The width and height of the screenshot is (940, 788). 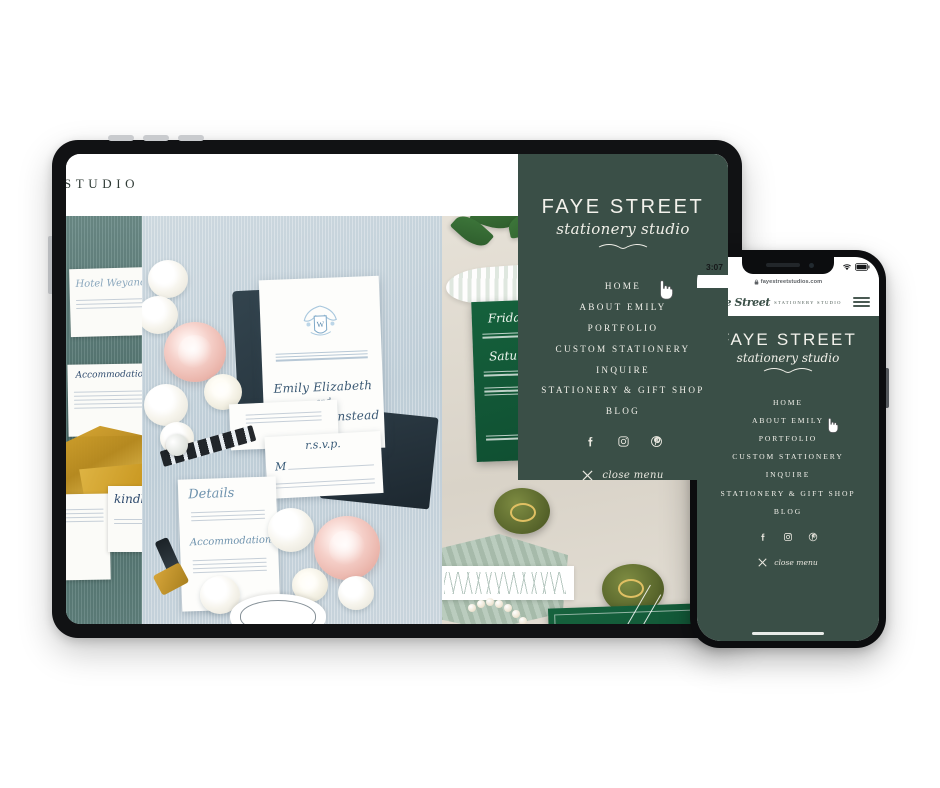 I want to click on menu-item-inquire: INQUIRE, so click(x=623, y=369).